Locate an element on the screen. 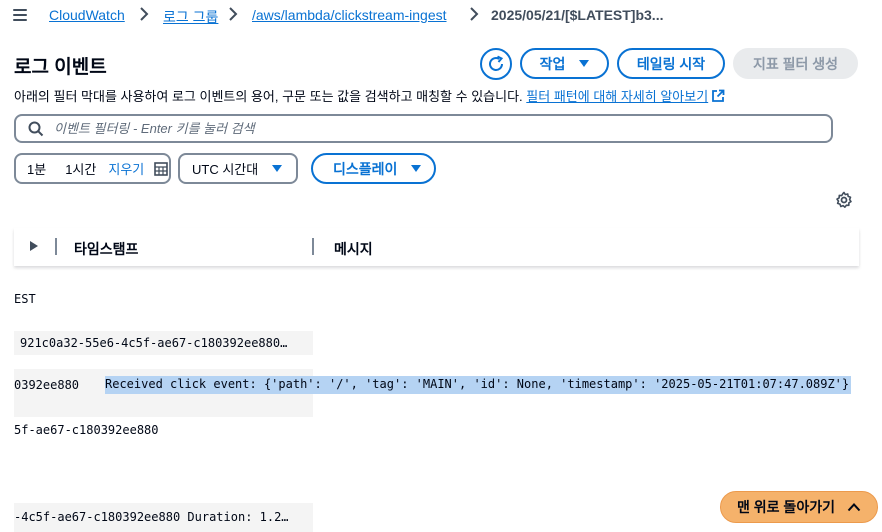 The image size is (882, 532). display-button: 디스플레이 is located at coordinates (373, 168).